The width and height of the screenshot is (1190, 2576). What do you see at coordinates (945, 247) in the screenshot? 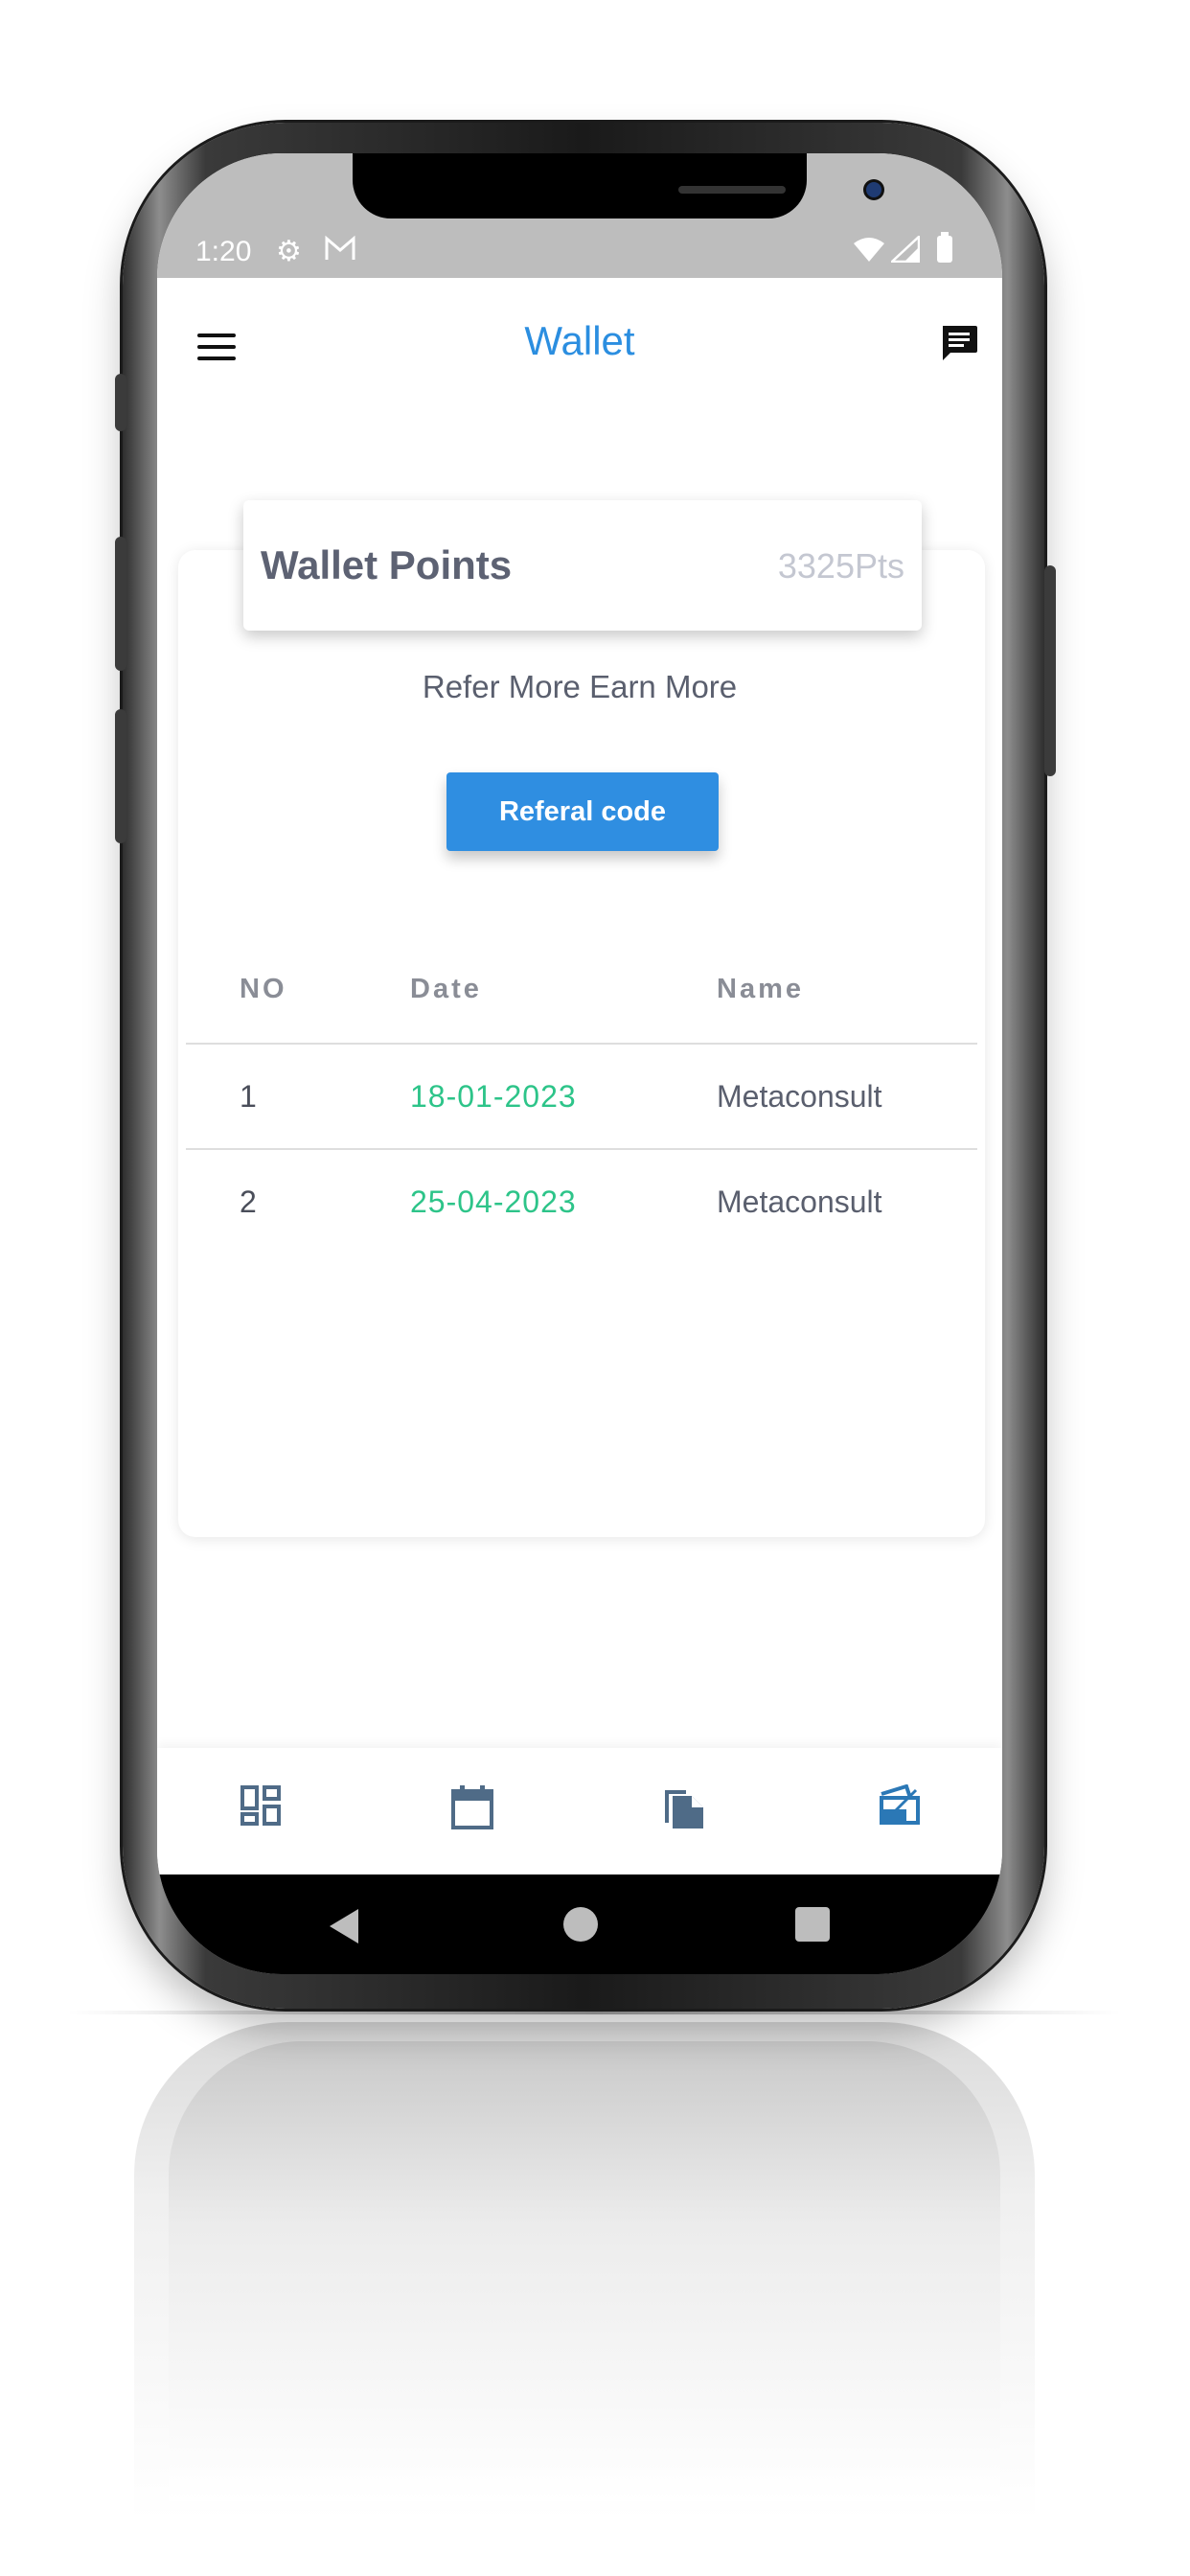
I see `battery-icon` at bounding box center [945, 247].